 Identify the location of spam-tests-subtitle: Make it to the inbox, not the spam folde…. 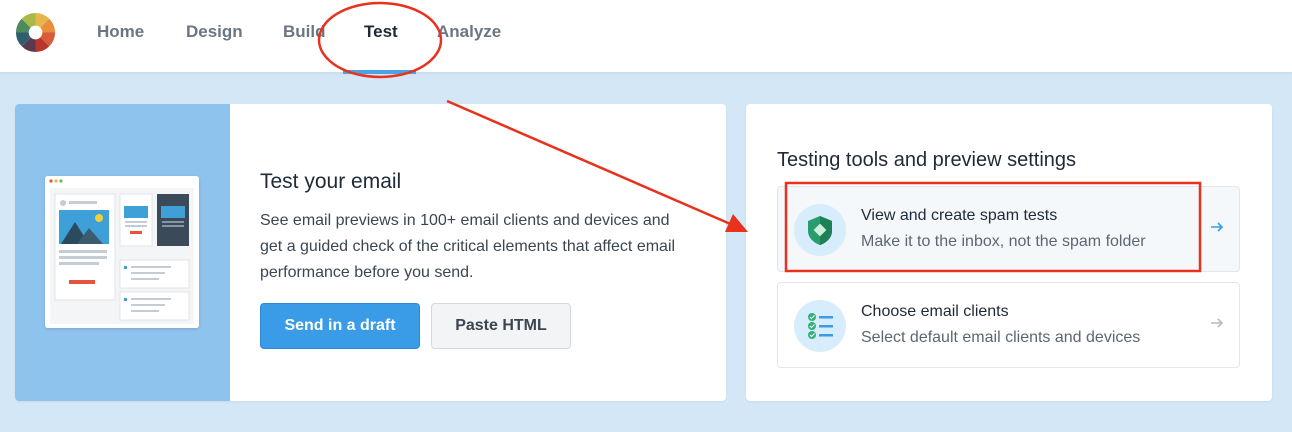
(1003, 241).